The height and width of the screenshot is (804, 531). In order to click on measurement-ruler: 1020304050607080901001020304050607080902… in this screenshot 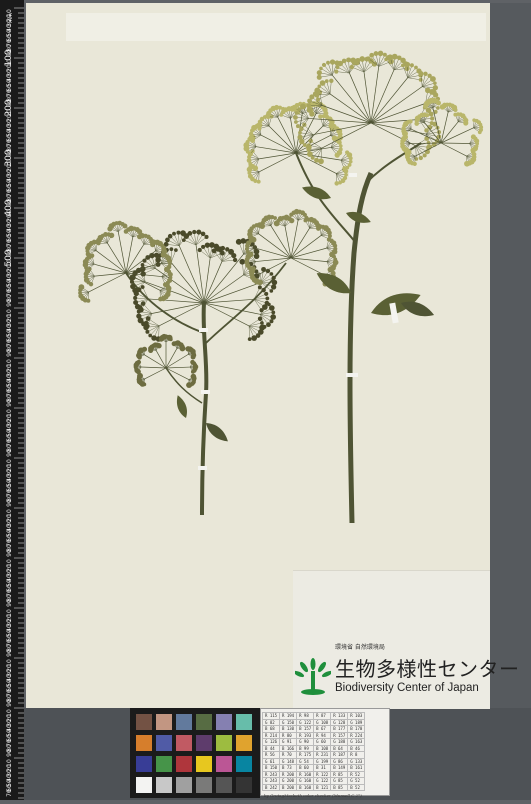, I will do `click(12, 400)`.